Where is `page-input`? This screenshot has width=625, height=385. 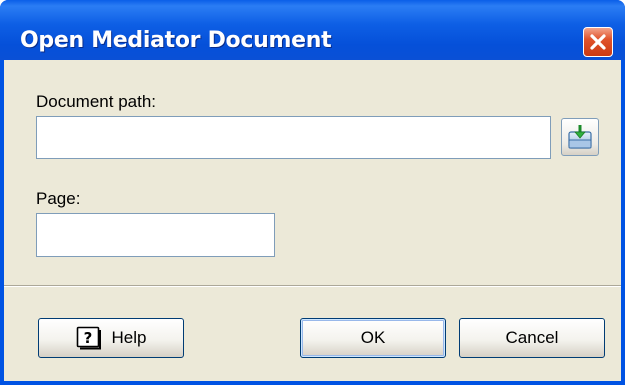
page-input is located at coordinates (155, 235).